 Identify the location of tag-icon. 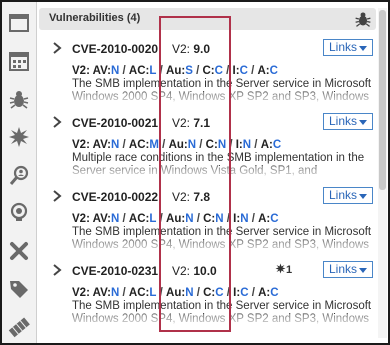
(19, 289).